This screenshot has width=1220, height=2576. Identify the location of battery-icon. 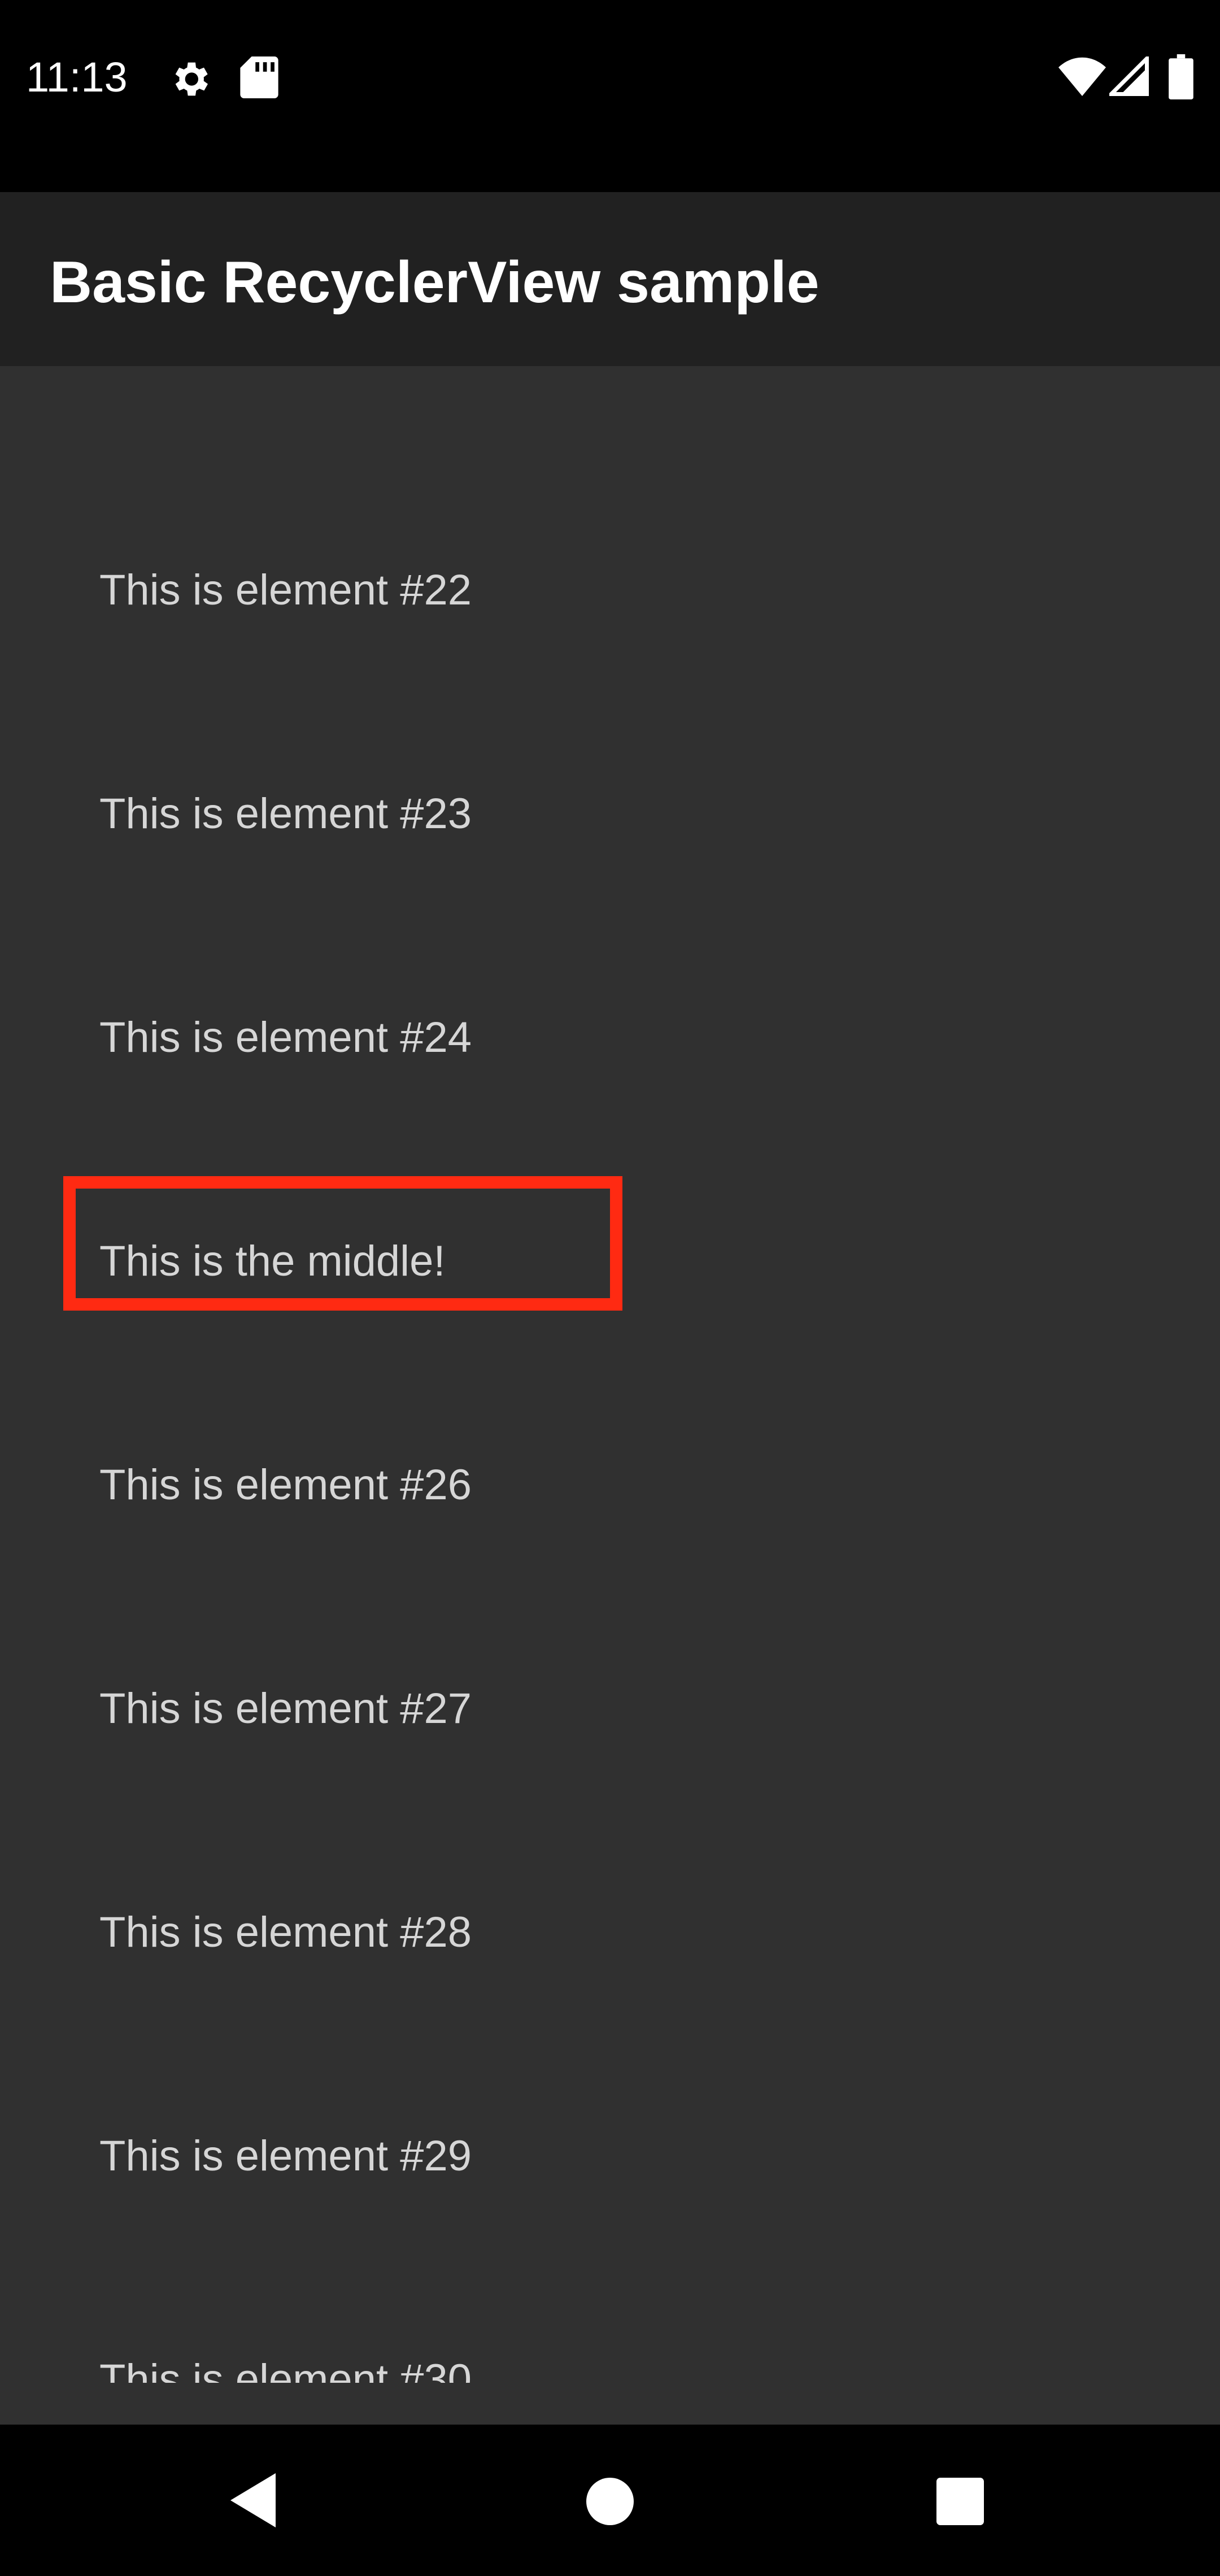
(1181, 76).